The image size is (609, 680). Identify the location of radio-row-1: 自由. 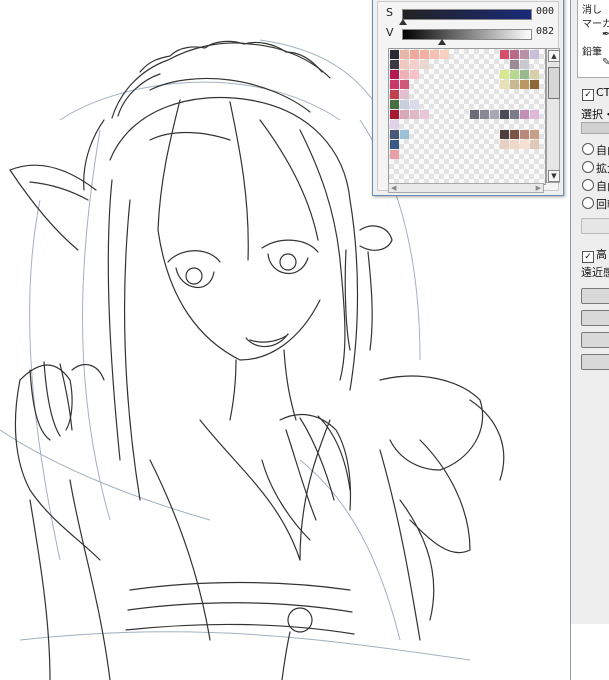
(595, 150).